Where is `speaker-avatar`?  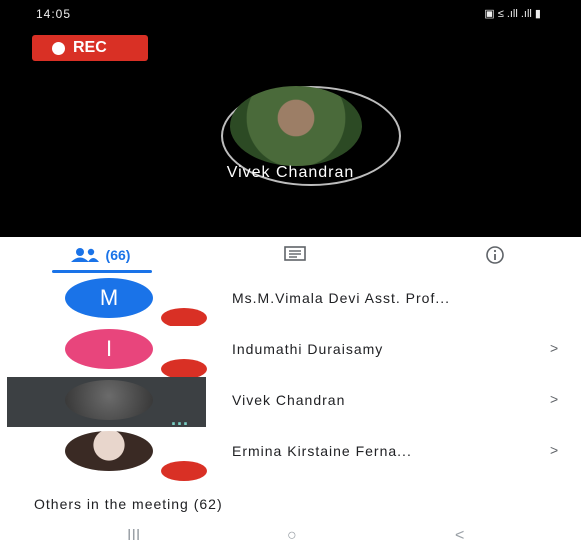
speaker-avatar is located at coordinates (296, 126).